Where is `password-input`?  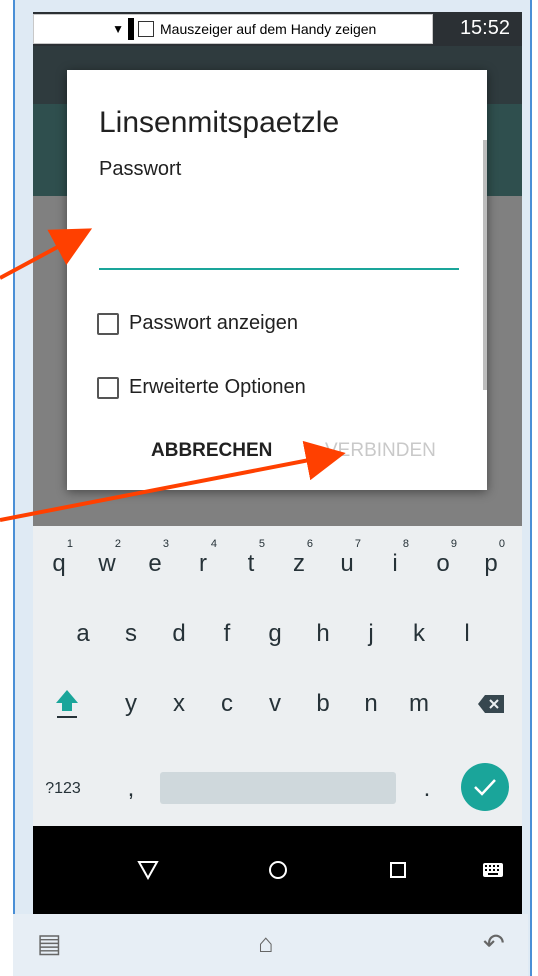
password-input is located at coordinates (279, 254).